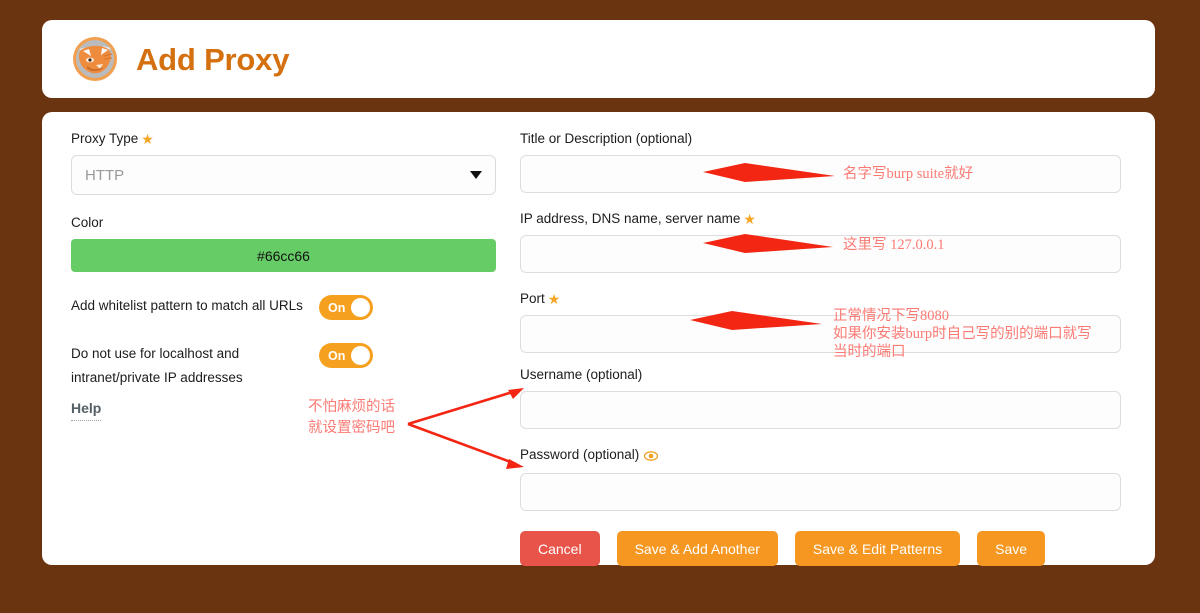 This screenshot has height=613, width=1200. I want to click on proxy-type-select-wrapper: HTTP, so click(283, 175).